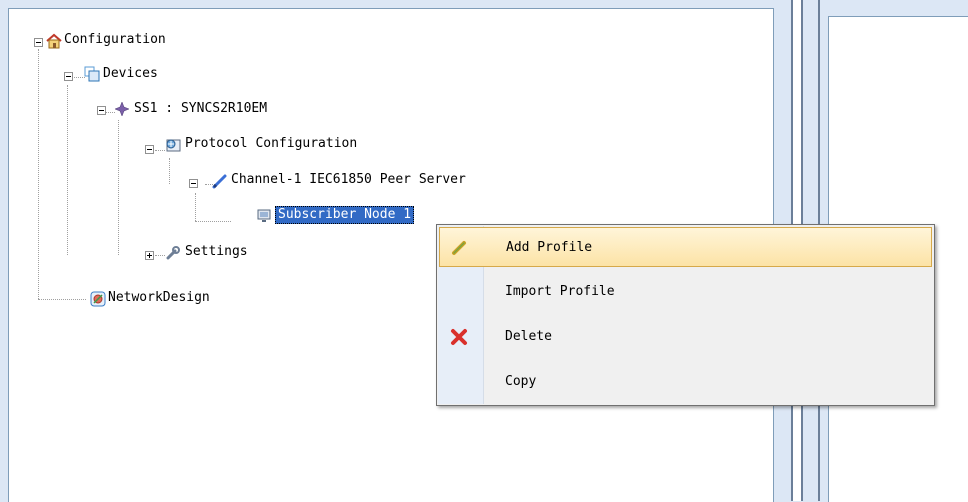  What do you see at coordinates (130, 74) in the screenshot?
I see `tree-node-devices: Devices` at bounding box center [130, 74].